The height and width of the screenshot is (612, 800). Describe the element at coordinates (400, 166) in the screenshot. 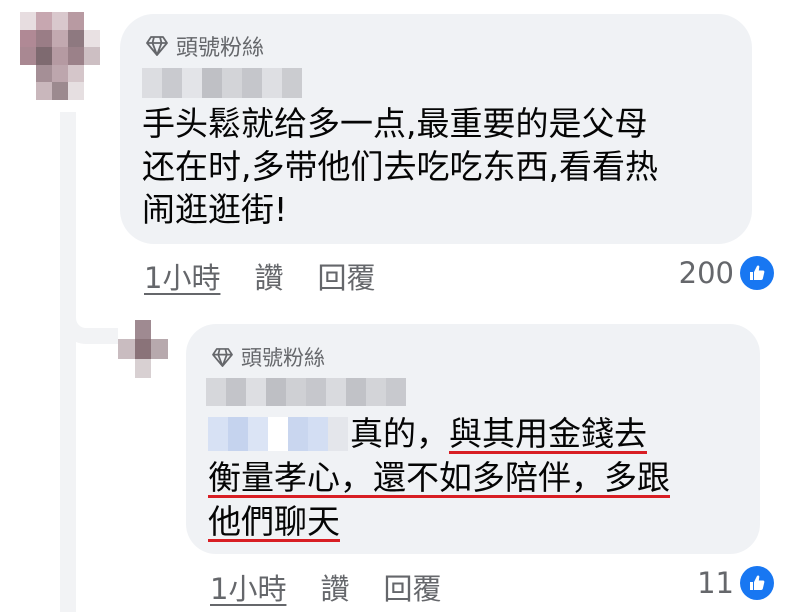

I see `comment-text: 手头鬆就给多一点,最重要的是父母 还在时,多带他们去吃吃东西,看看热 闹逛逛街!` at that location.